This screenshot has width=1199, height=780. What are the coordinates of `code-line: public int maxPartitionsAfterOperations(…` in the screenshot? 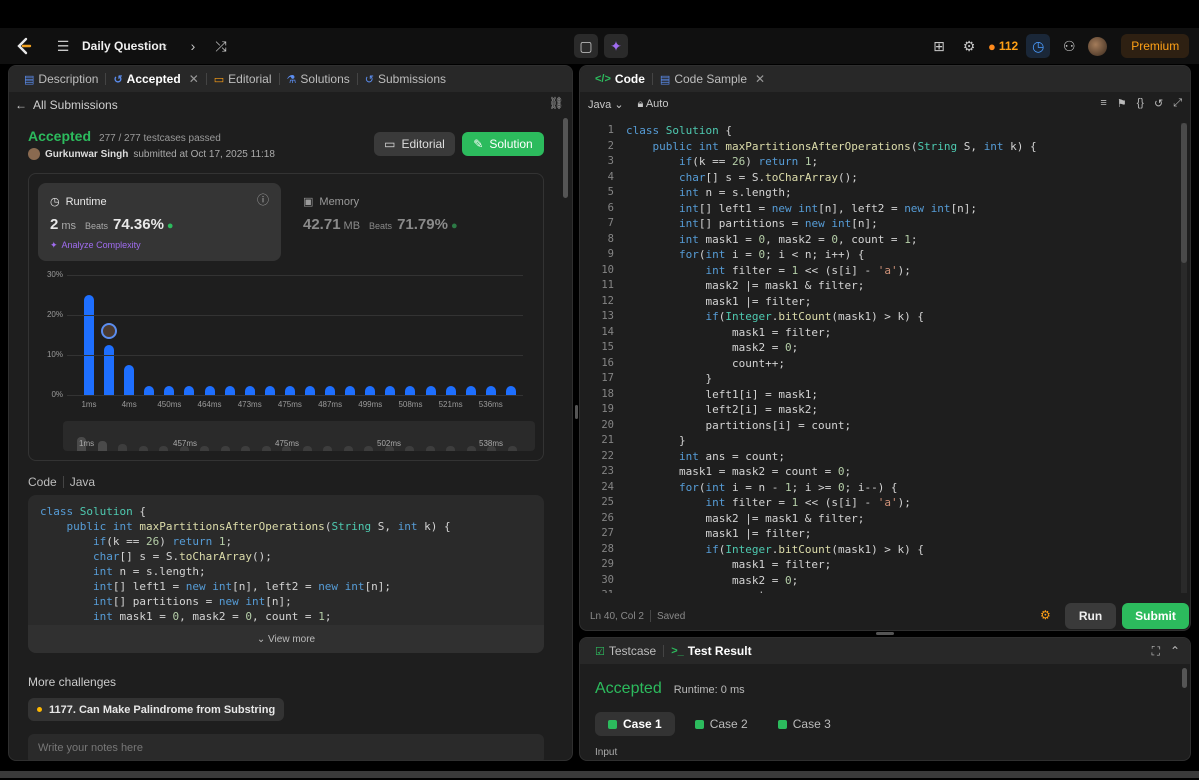 It's located at (831, 147).